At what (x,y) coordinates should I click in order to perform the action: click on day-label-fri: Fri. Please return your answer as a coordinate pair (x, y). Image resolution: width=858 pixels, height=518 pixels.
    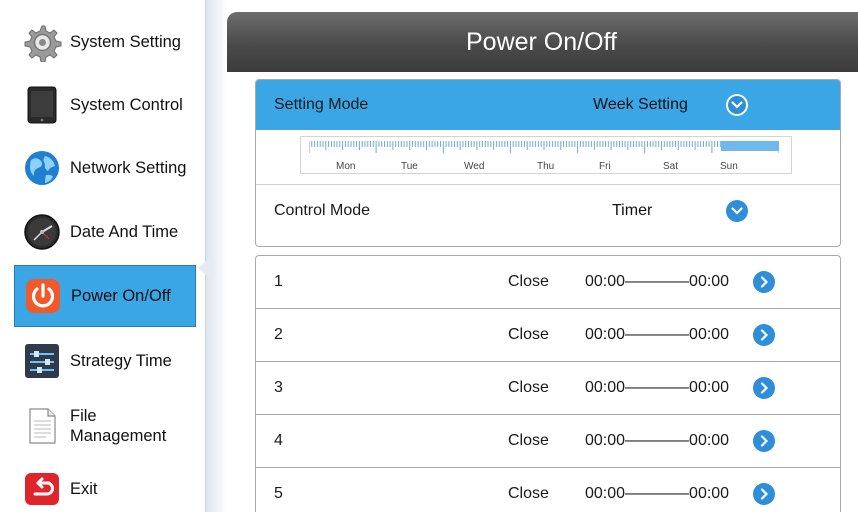
    Looking at the image, I should click on (605, 166).